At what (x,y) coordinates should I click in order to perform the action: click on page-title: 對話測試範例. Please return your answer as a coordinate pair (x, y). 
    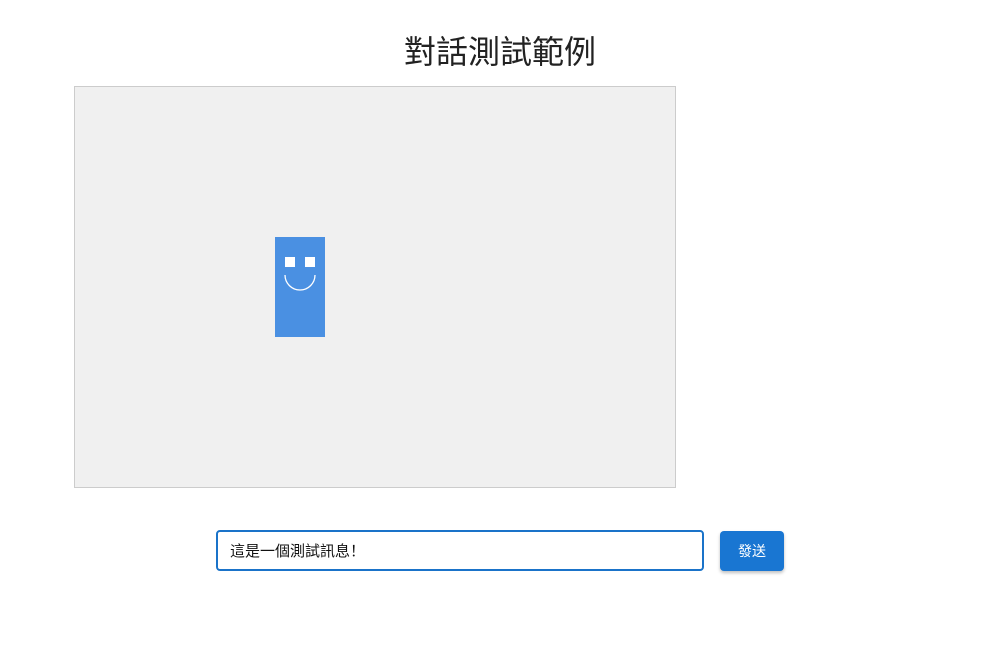
    Looking at the image, I should click on (499, 52).